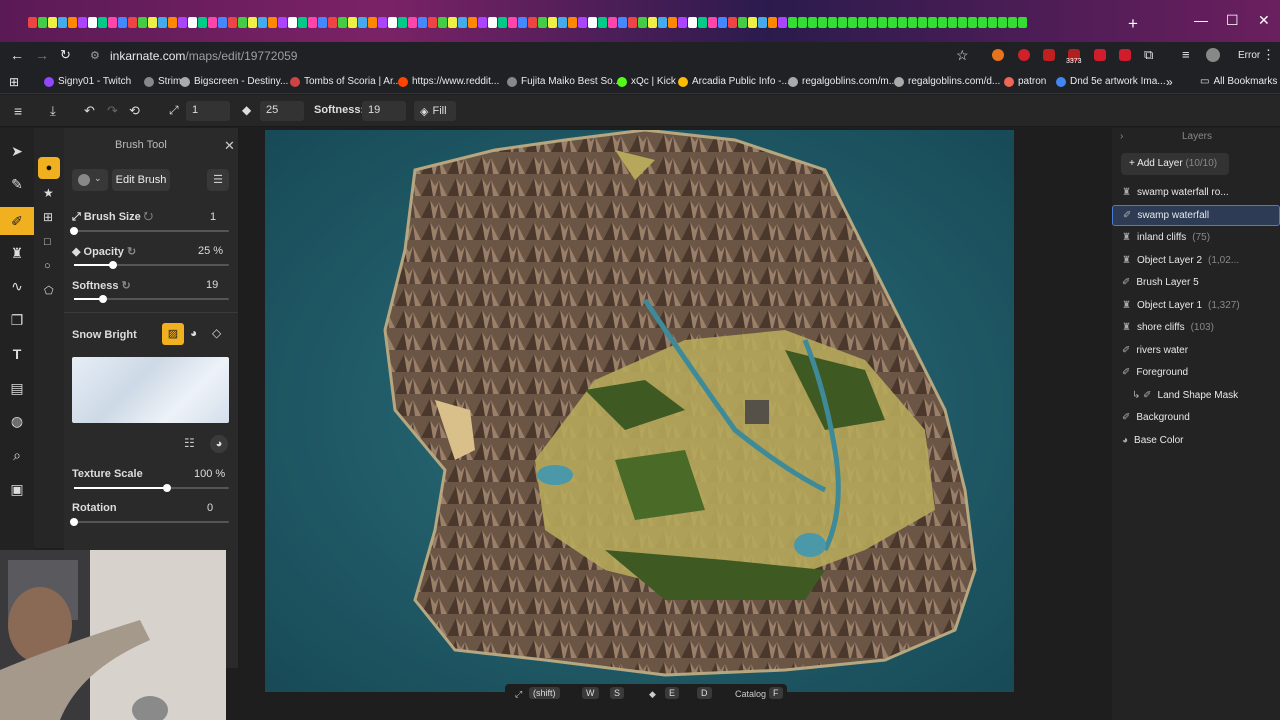 This screenshot has width=1280, height=720. What do you see at coordinates (1196, 417) in the screenshot?
I see `layer-item: ✐ Background` at bounding box center [1196, 417].